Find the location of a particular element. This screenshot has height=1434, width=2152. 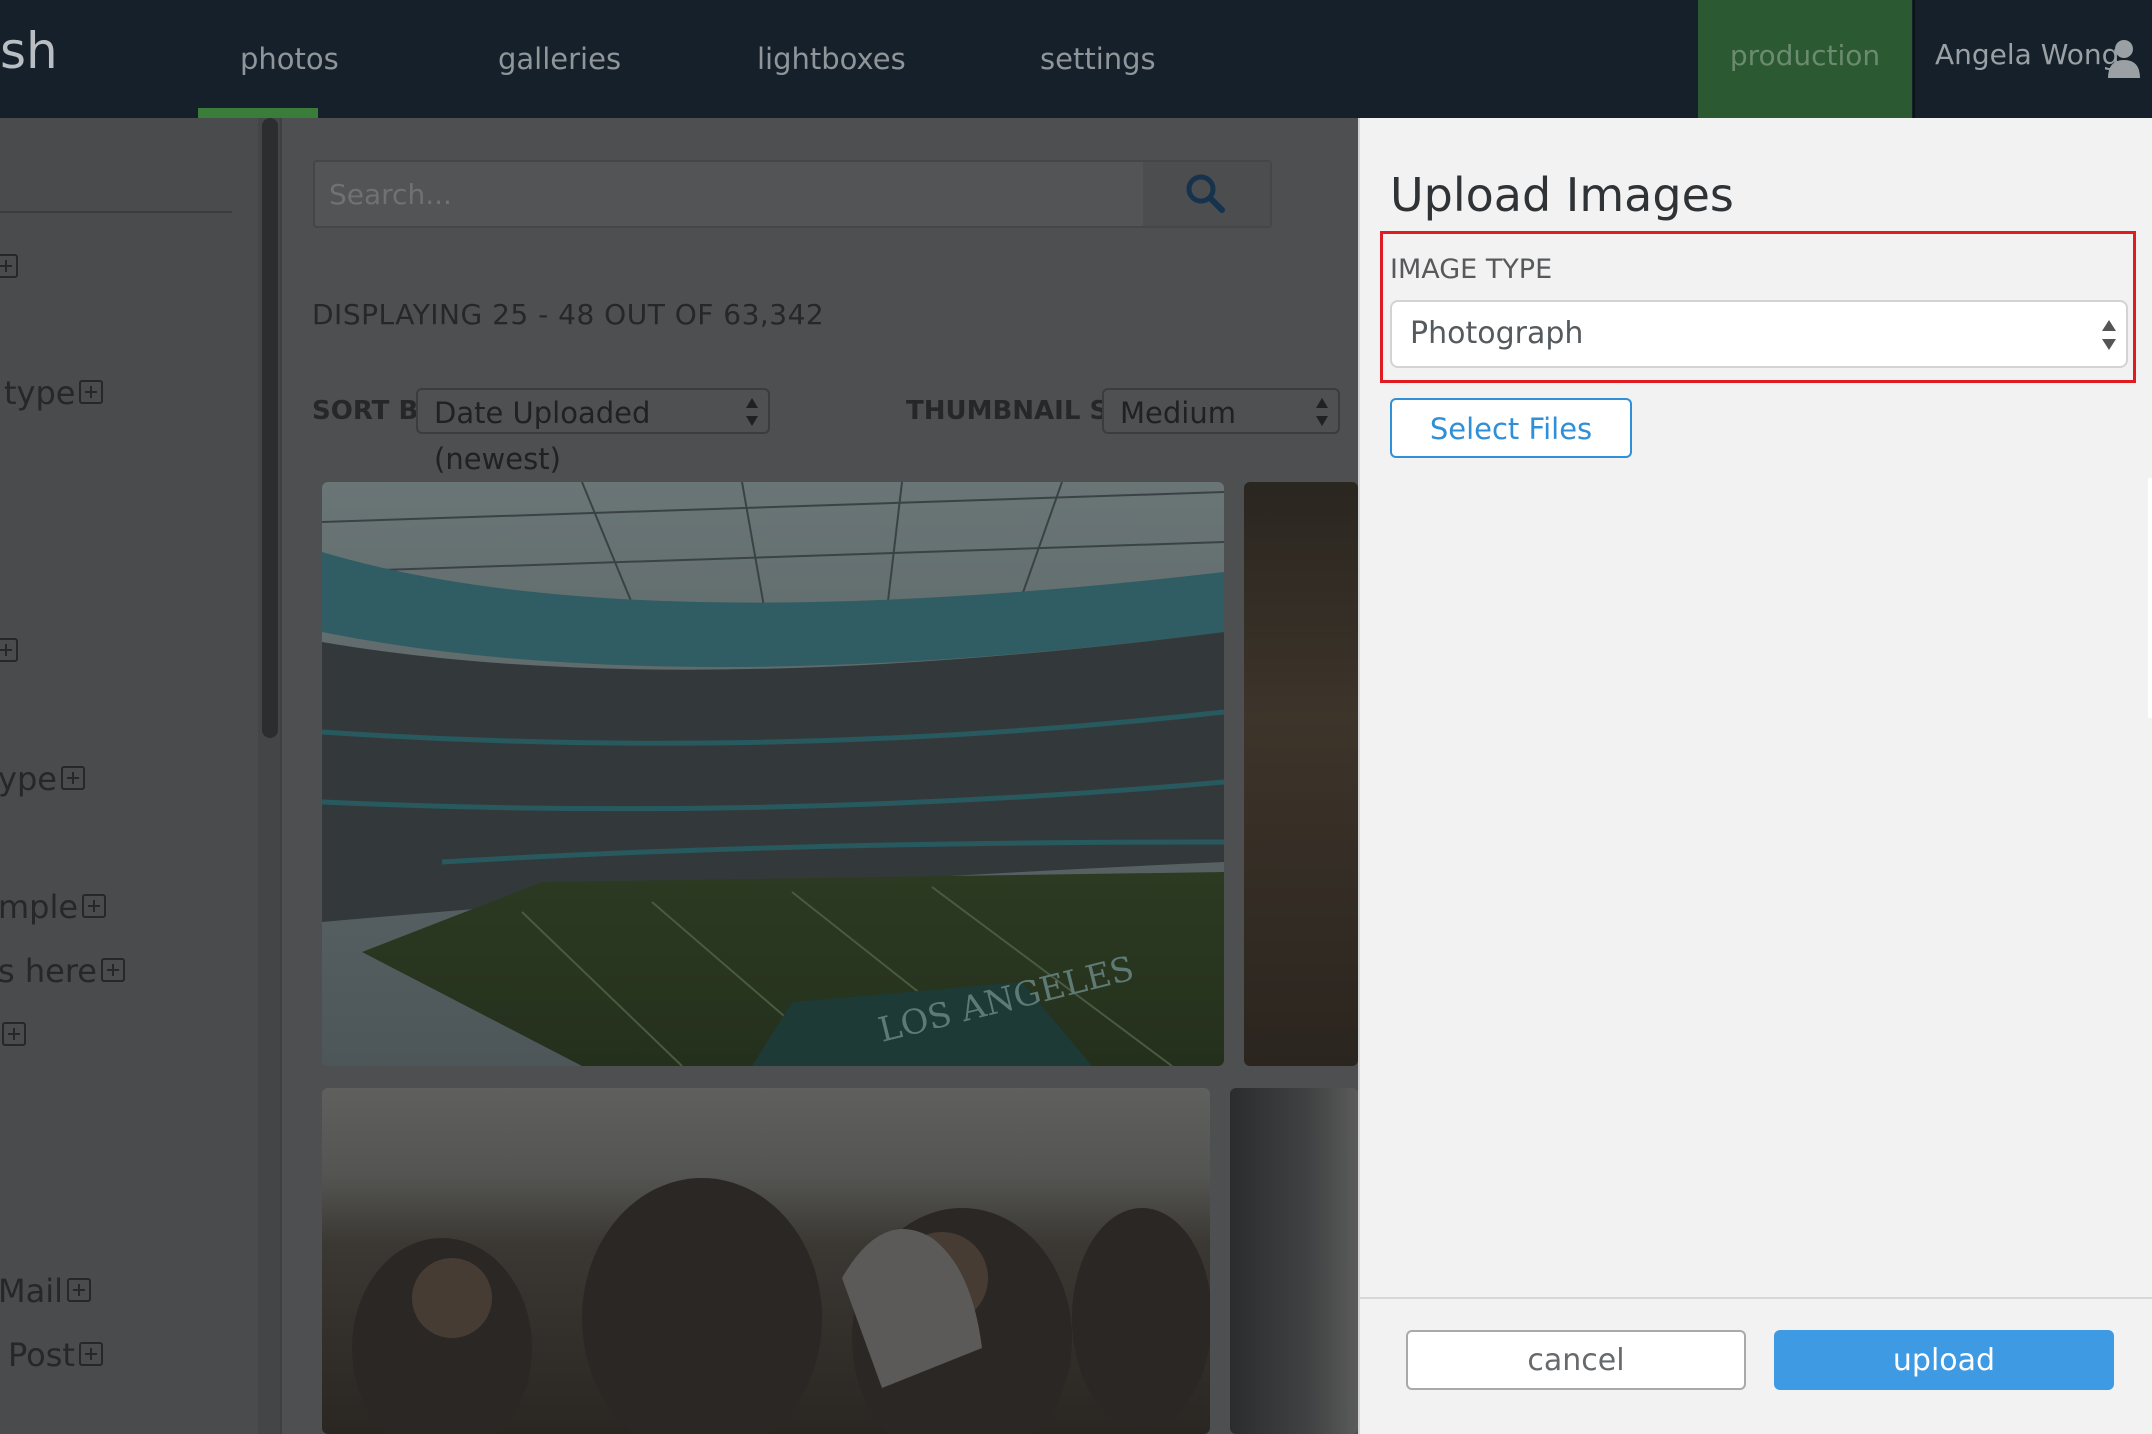

image-type-value: Photograph is located at coordinates (1497, 333).